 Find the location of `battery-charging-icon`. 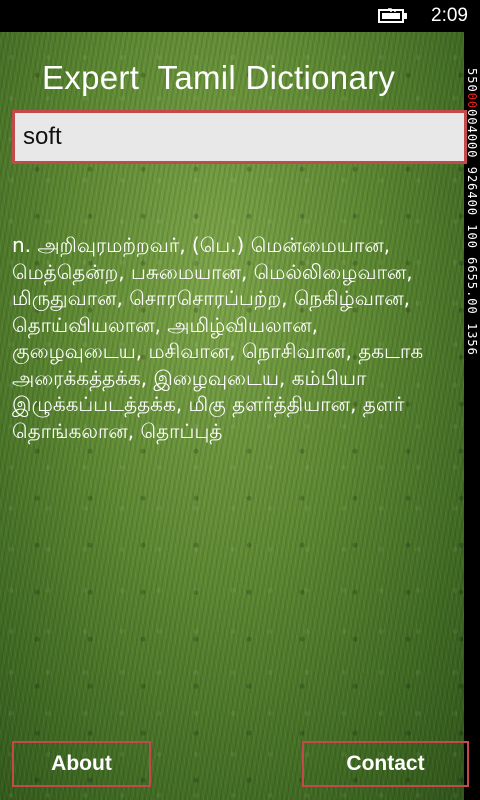

battery-charging-icon is located at coordinates (392, 15).